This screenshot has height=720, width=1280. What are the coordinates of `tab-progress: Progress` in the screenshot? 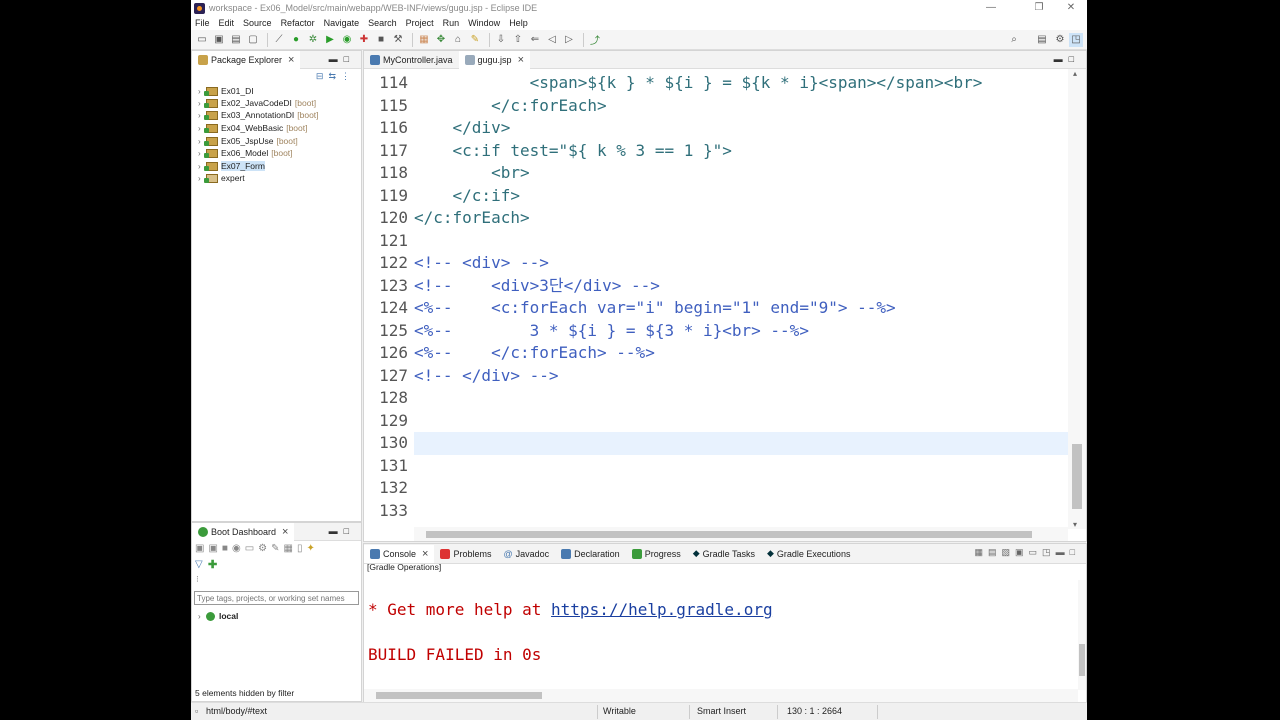 It's located at (656, 554).